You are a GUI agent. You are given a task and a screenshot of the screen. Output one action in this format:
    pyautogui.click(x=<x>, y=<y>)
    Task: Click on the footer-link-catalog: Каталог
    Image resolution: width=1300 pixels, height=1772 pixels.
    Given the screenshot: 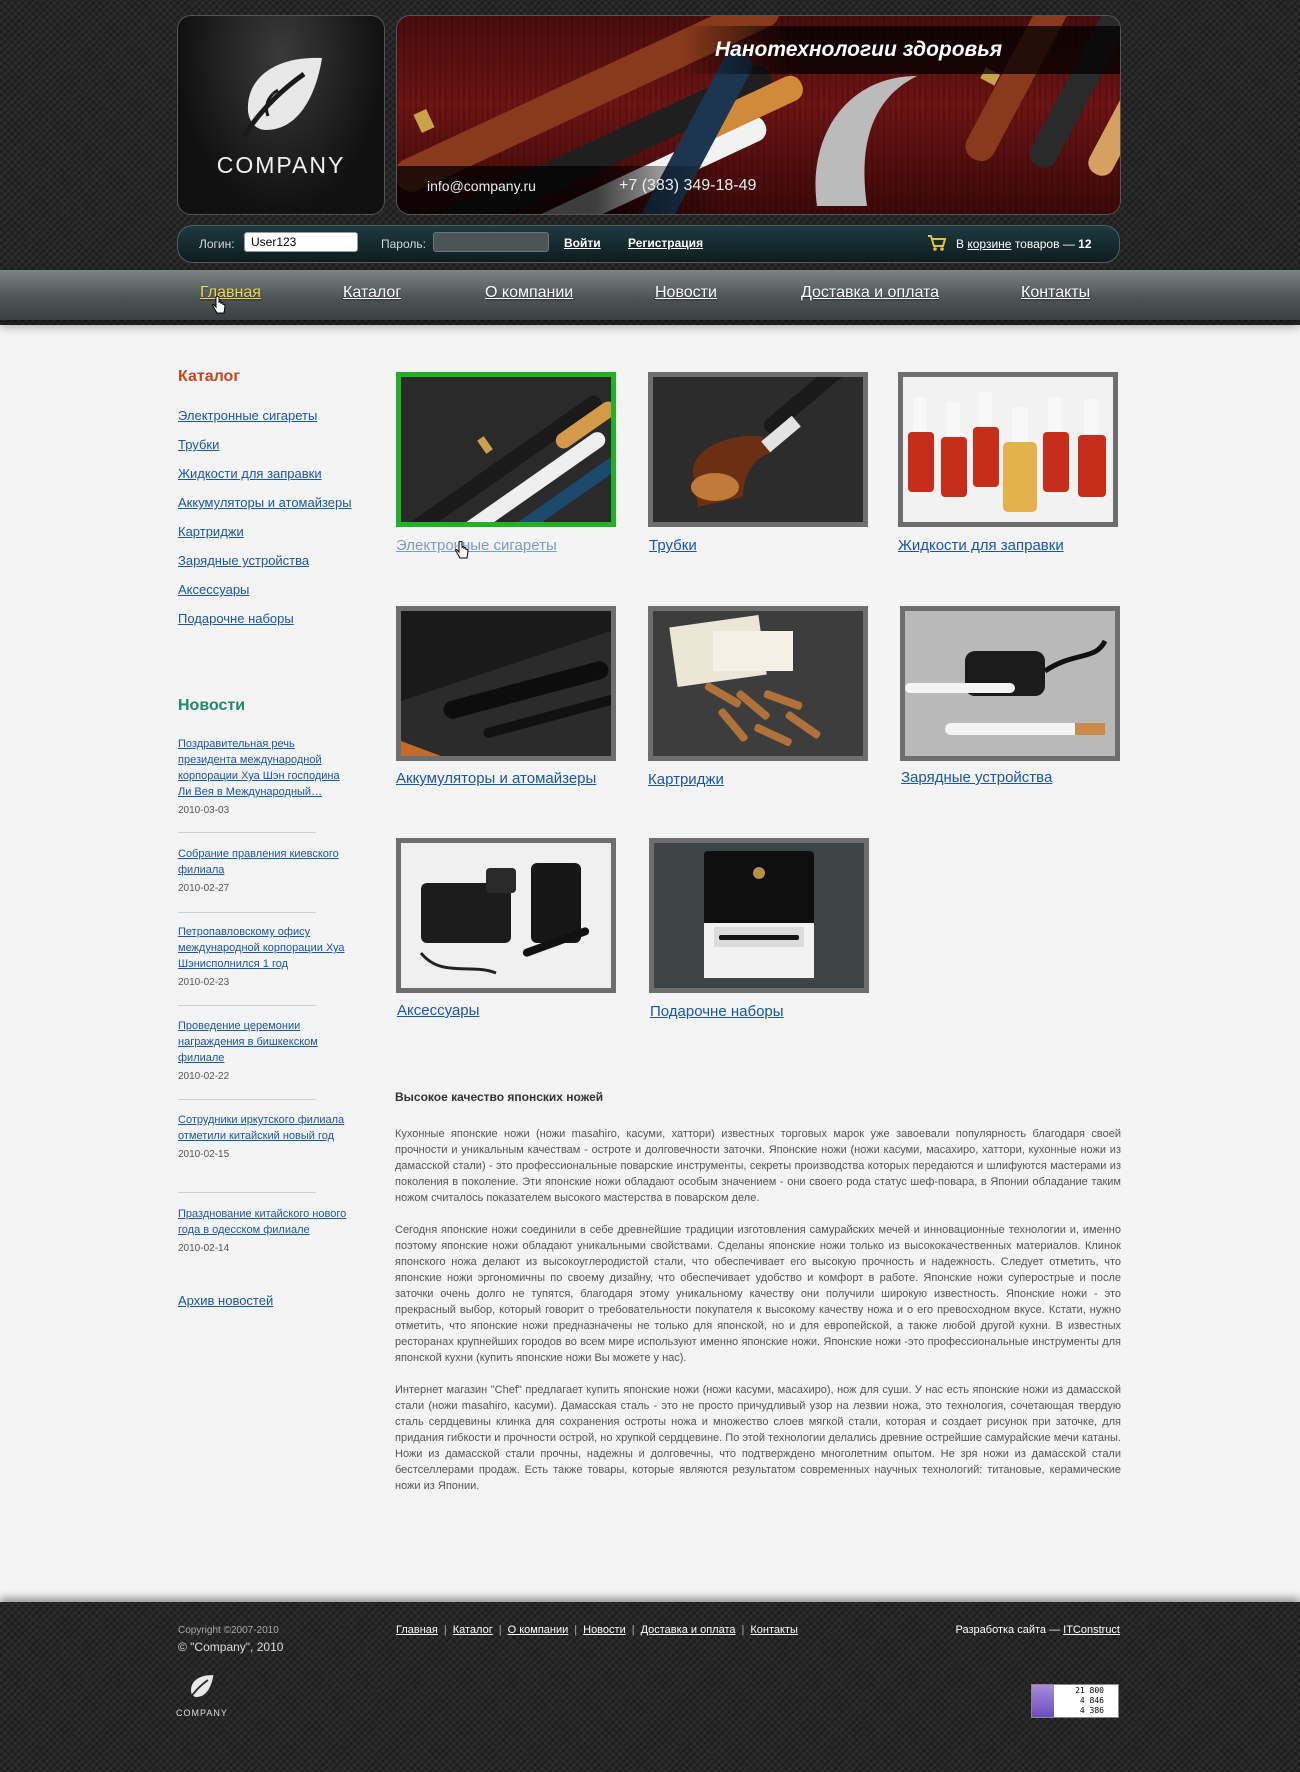 What is the action you would take?
    pyautogui.click(x=473, y=1630)
    